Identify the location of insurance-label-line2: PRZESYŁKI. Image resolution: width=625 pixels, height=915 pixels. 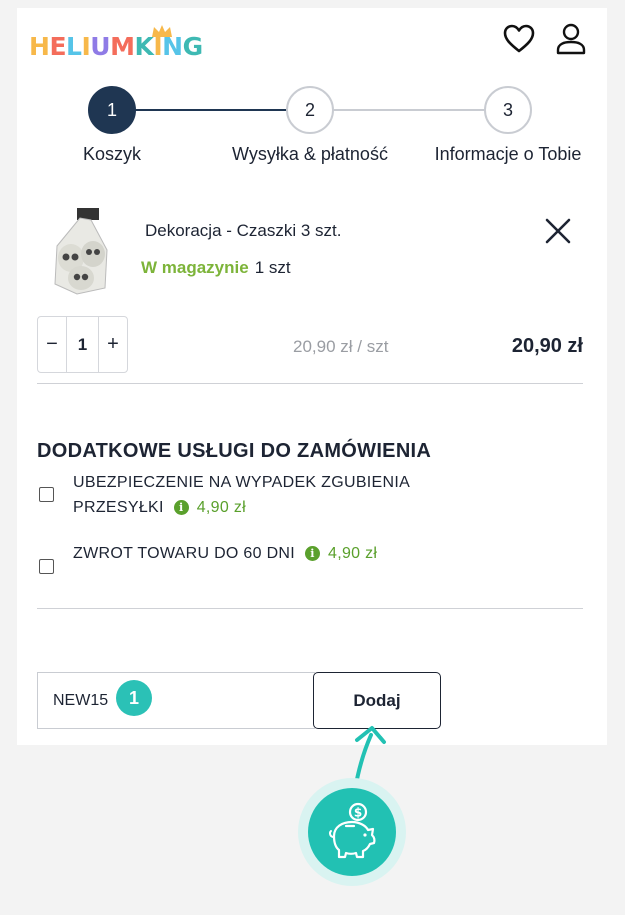
(118, 507).